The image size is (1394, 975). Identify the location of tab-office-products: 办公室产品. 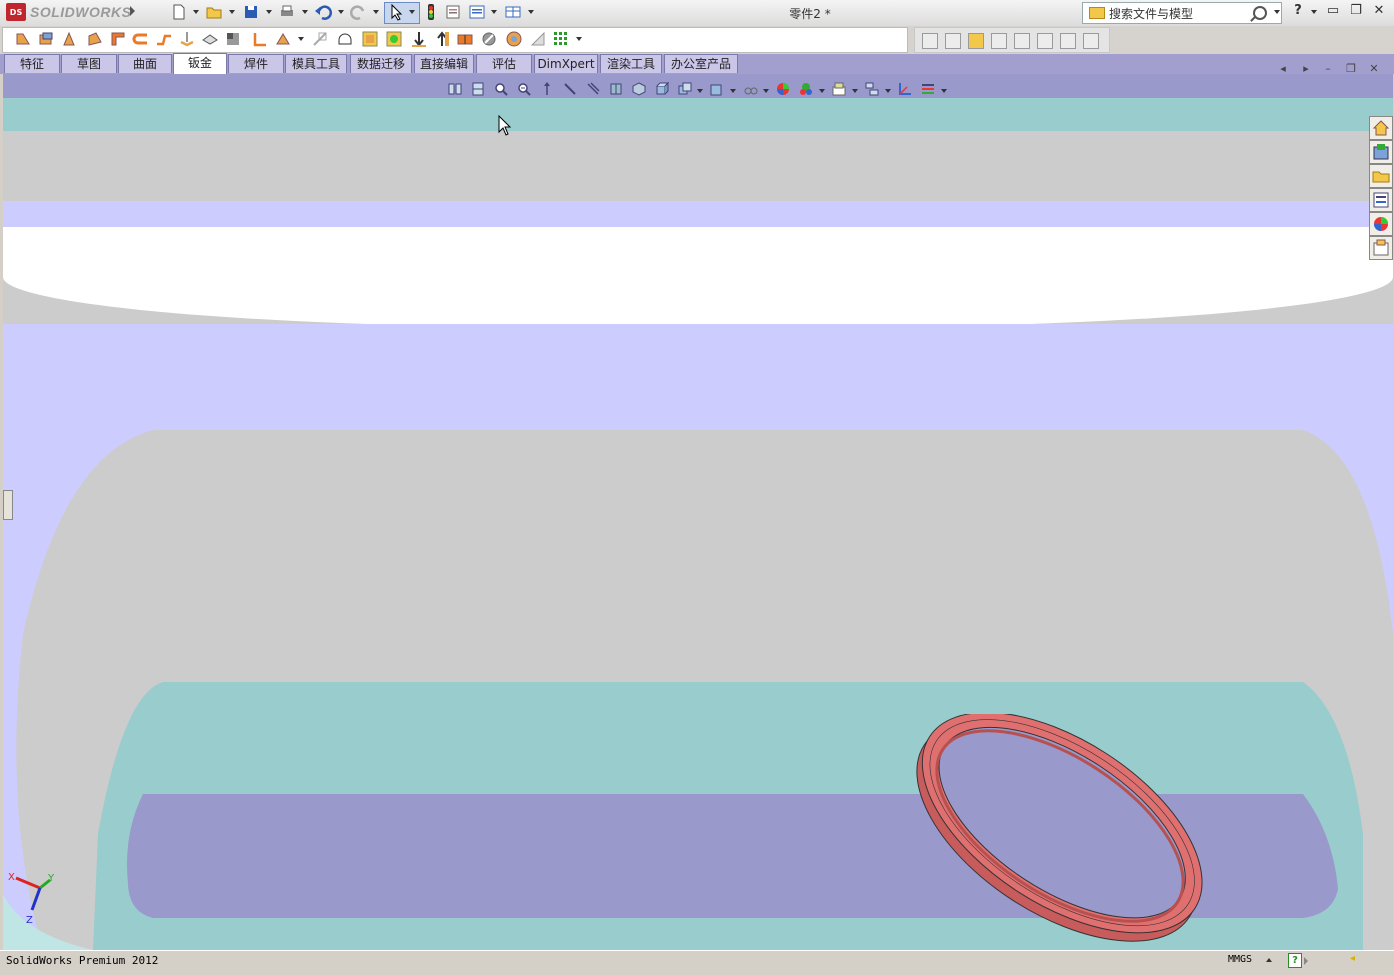
(701, 63).